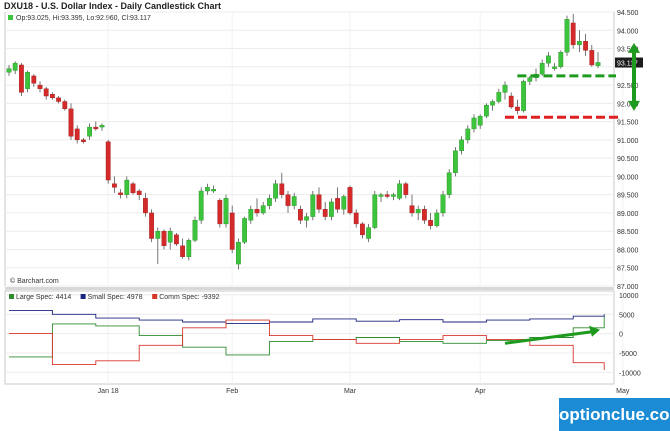  Describe the element at coordinates (364, 391) in the screenshot. I see `x-axis: Jan 18 Feb Mar Apr May` at that location.